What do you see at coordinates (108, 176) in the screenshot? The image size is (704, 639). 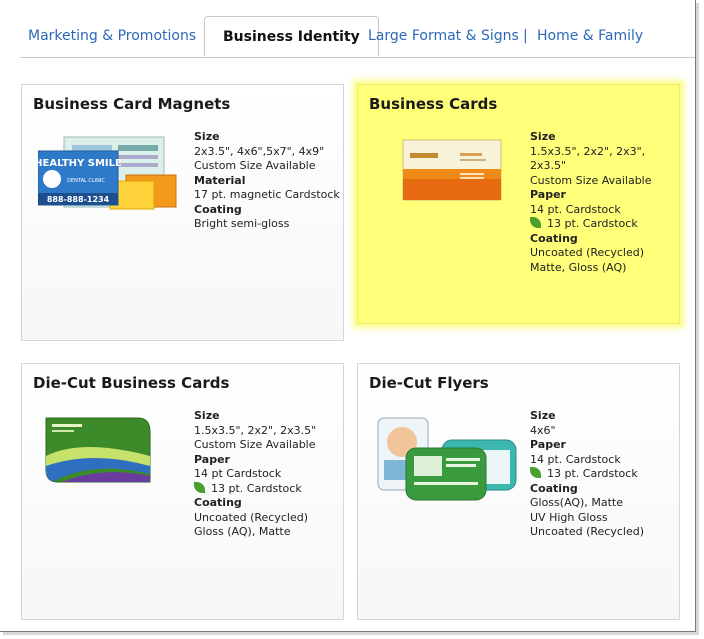 I see `magnets-product-image: HEALTHY SMILE DENTAL CLINIC 888-888-1234` at bounding box center [108, 176].